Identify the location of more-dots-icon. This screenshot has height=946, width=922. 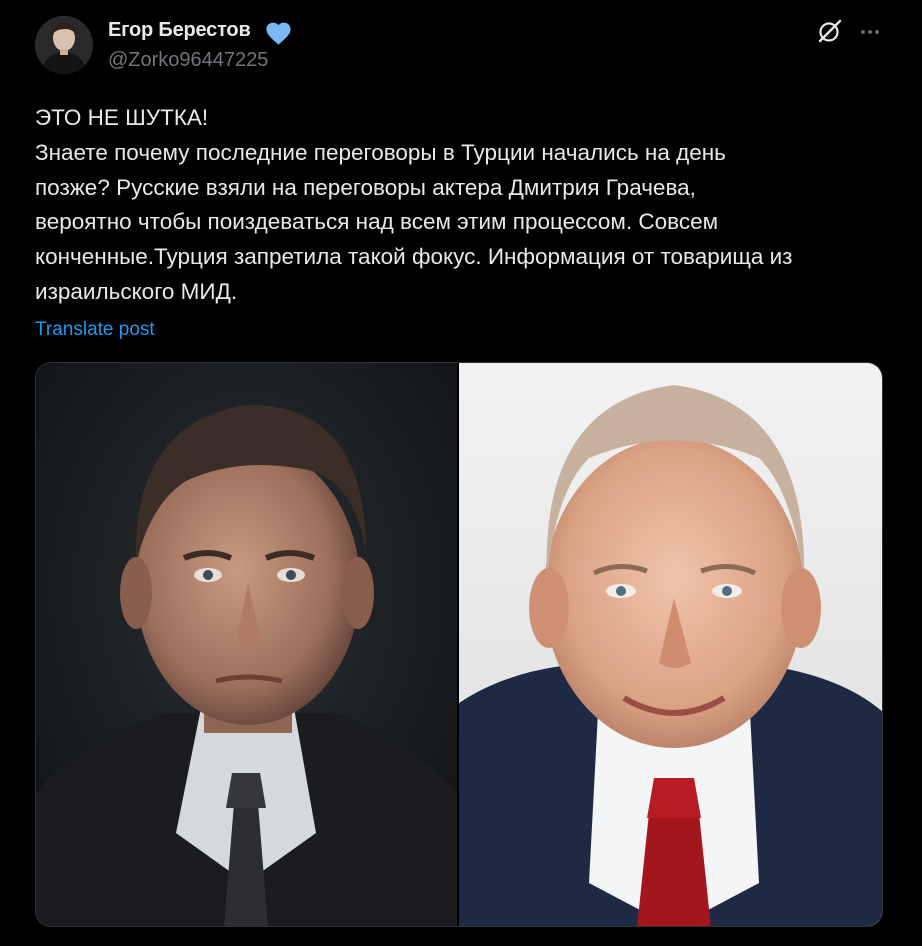
(870, 32).